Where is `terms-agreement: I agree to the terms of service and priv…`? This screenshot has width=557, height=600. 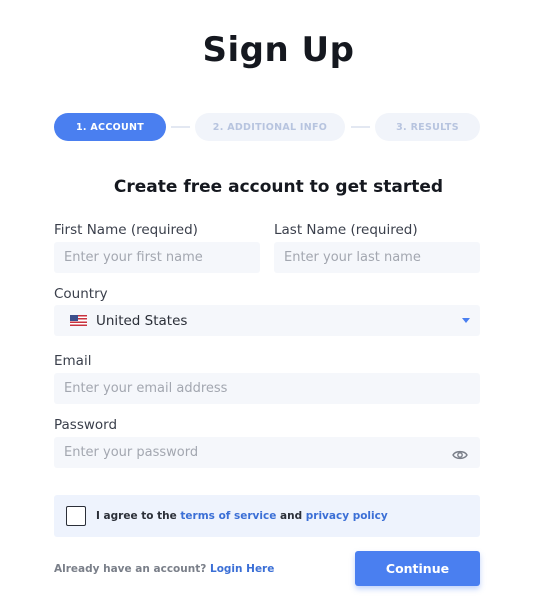 terms-agreement: I agree to the terms of service and priv… is located at coordinates (267, 516).